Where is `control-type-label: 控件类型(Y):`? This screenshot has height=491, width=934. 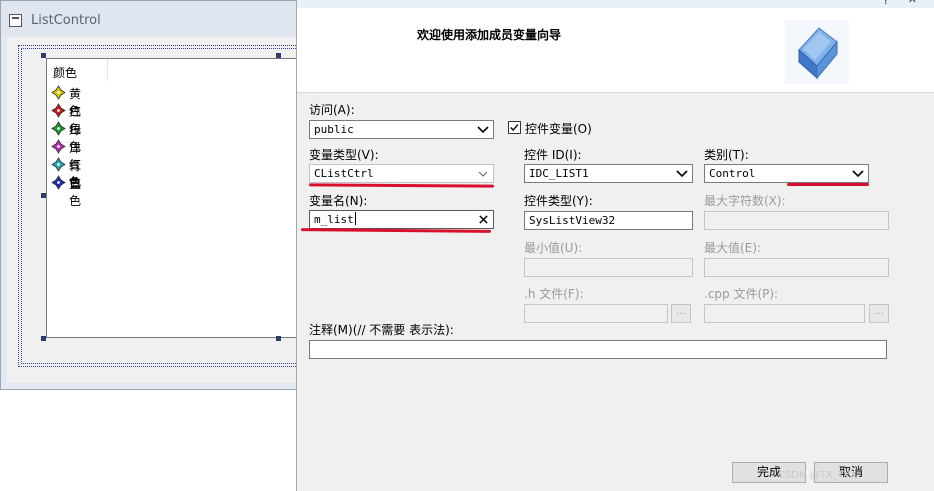 control-type-label: 控件类型(Y): is located at coordinates (558, 201).